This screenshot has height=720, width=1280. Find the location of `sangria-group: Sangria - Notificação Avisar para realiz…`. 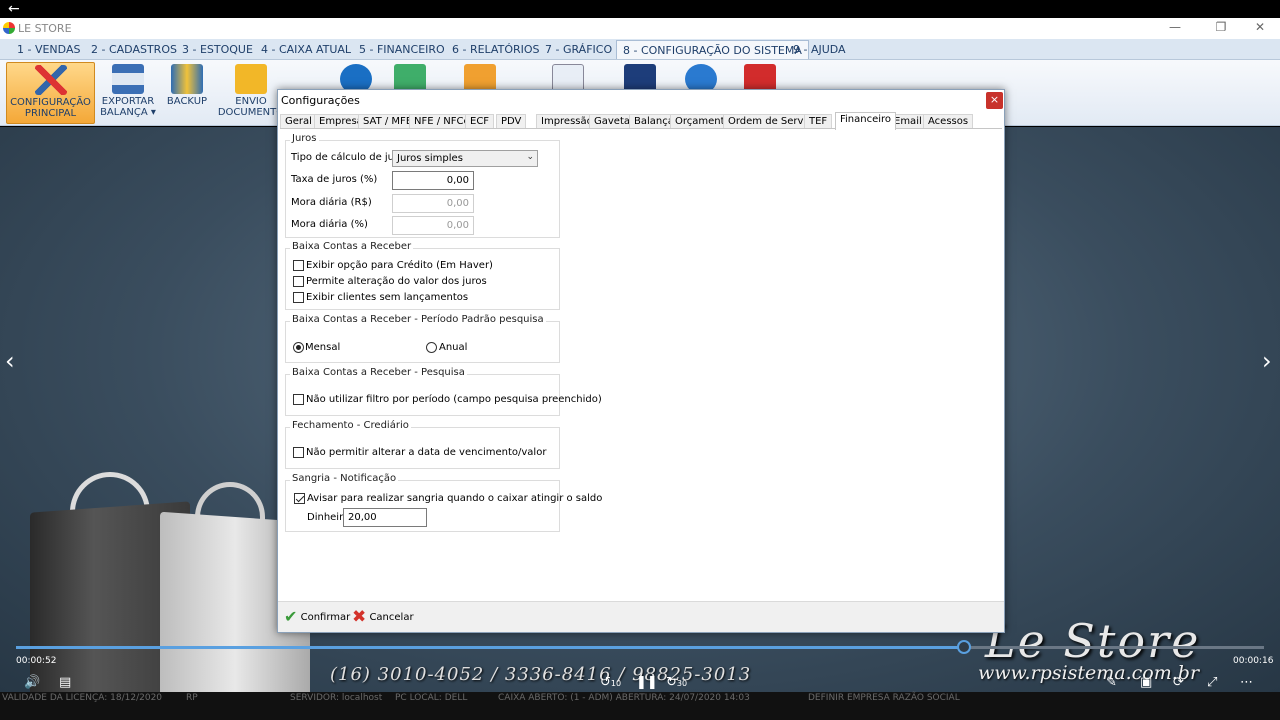

sangria-group: Sangria - Notificação Avisar para realiz… is located at coordinates (443, 502).